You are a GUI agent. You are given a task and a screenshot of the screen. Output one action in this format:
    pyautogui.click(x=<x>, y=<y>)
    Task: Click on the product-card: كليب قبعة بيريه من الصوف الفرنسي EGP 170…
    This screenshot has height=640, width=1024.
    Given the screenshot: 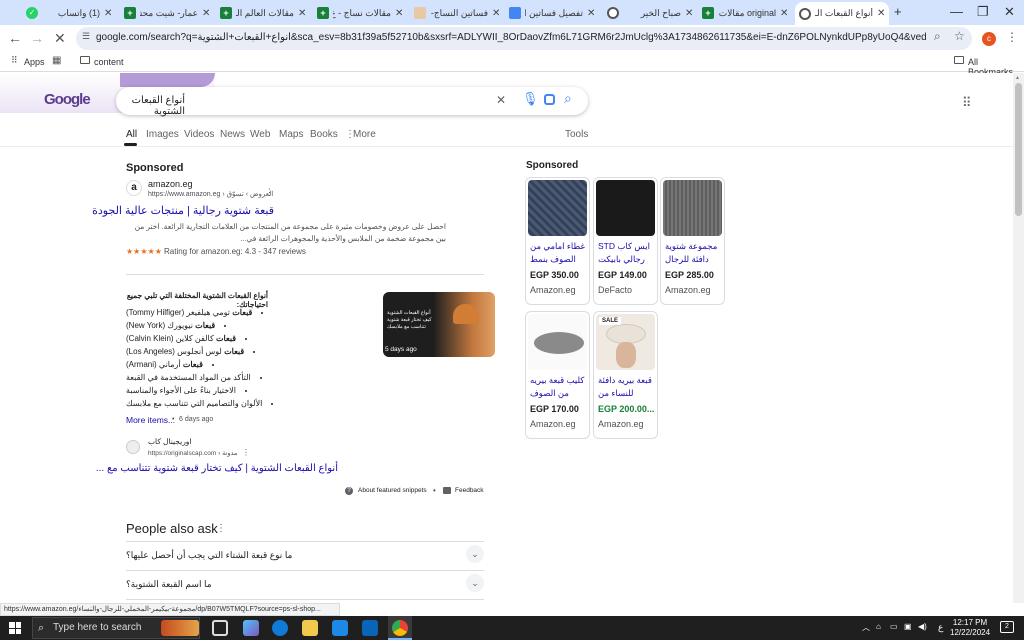 What is the action you would take?
    pyautogui.click(x=557, y=375)
    